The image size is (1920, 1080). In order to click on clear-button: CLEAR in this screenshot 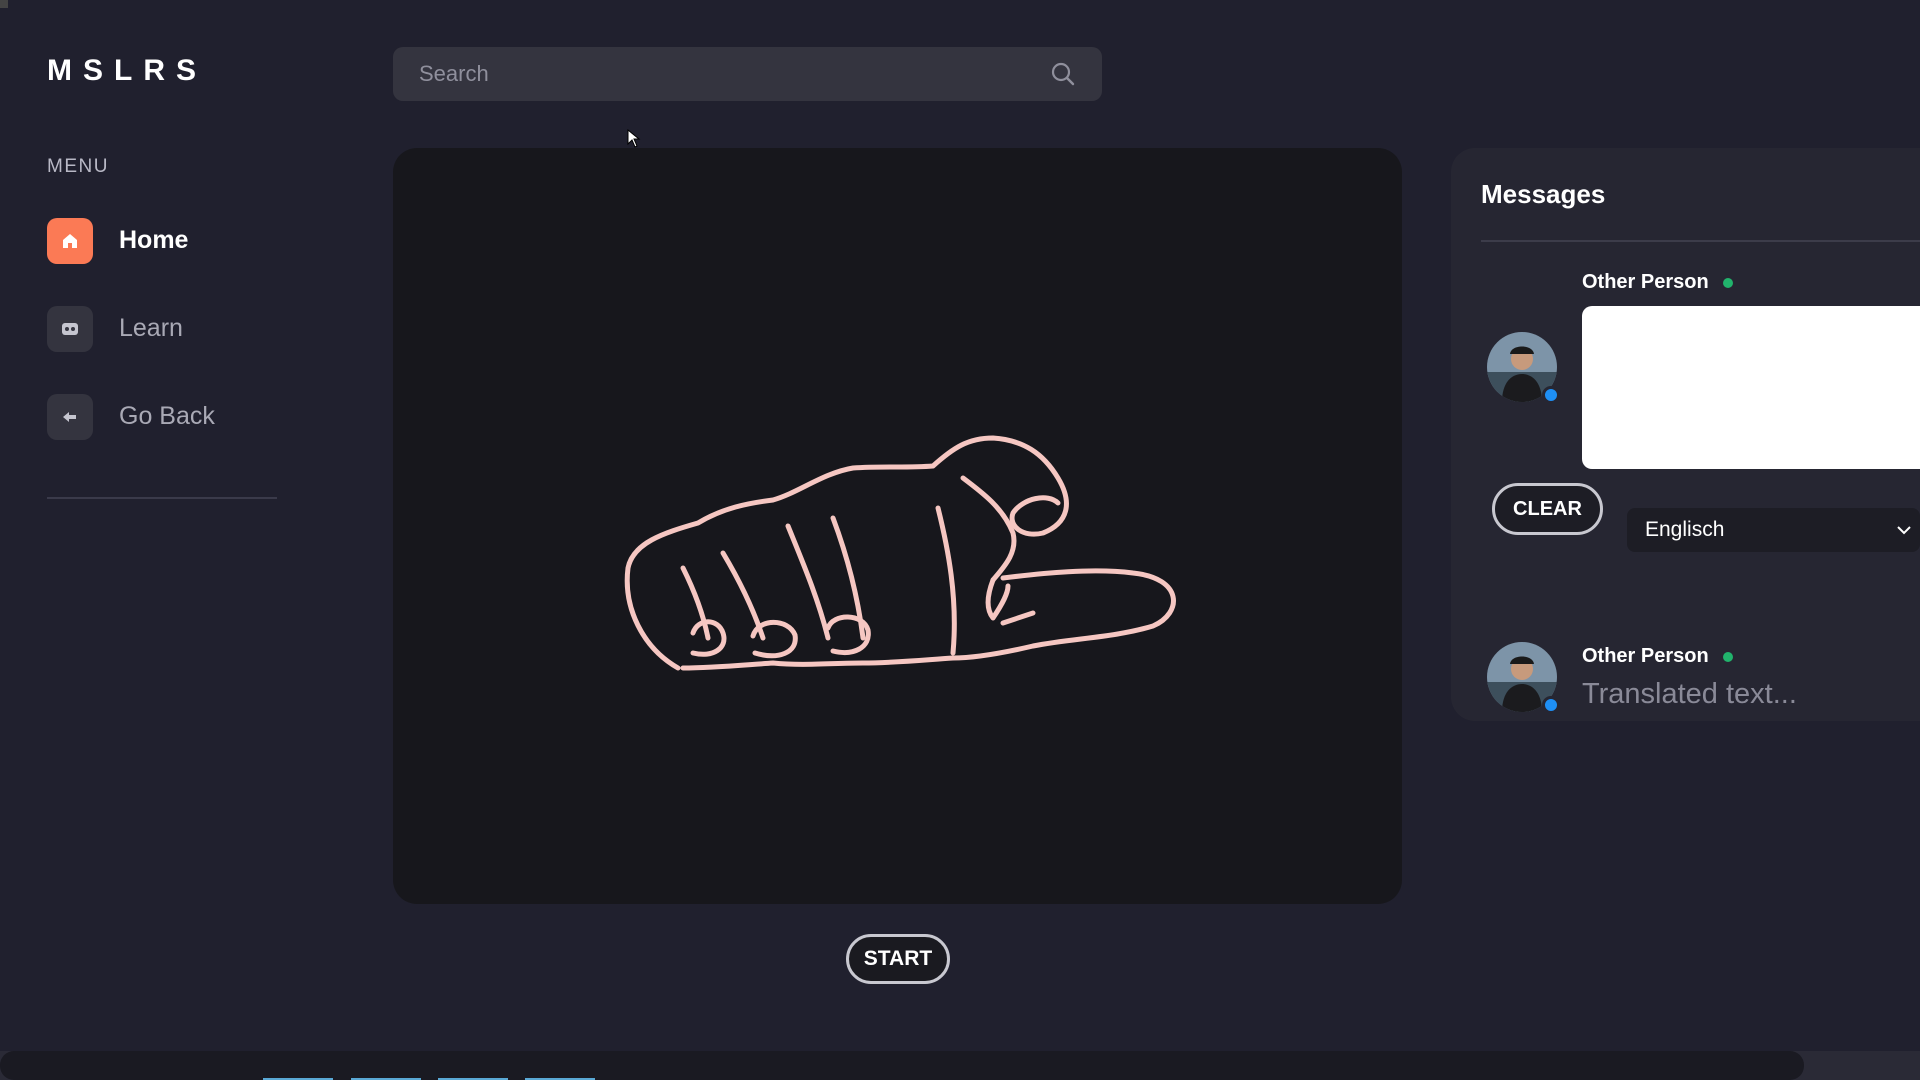, I will do `click(1547, 509)`.